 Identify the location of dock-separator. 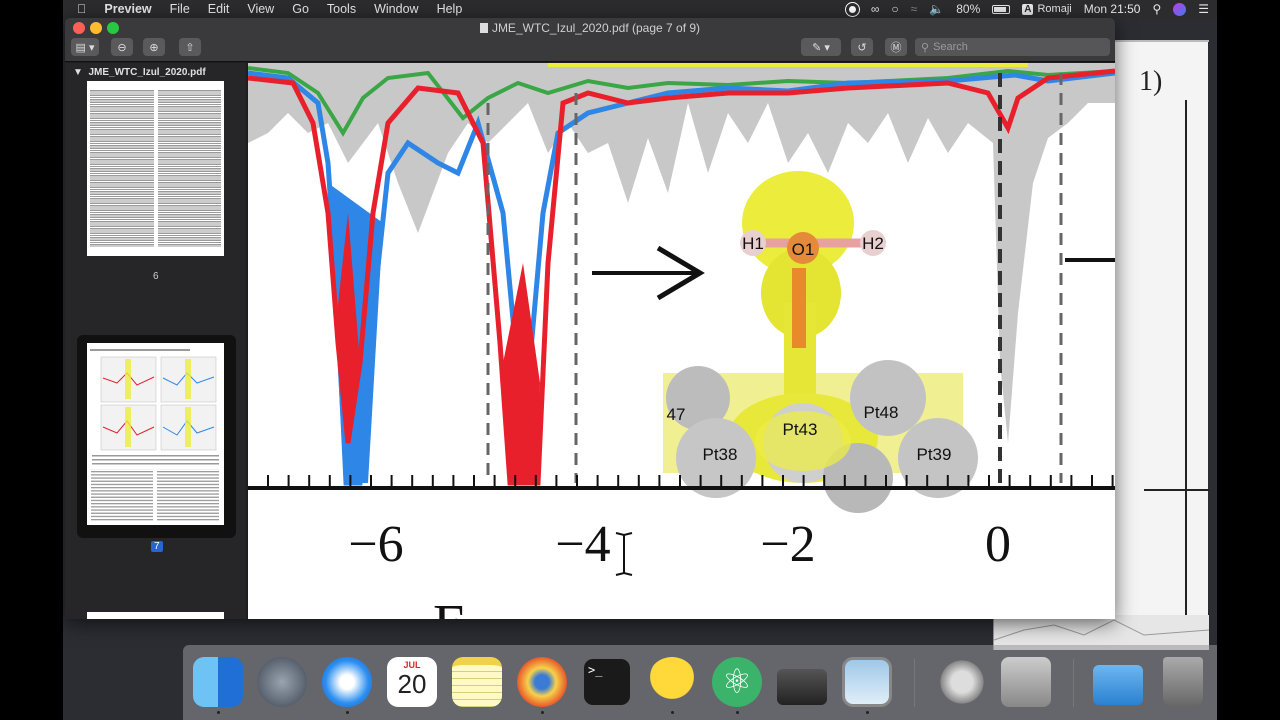
(914, 683).